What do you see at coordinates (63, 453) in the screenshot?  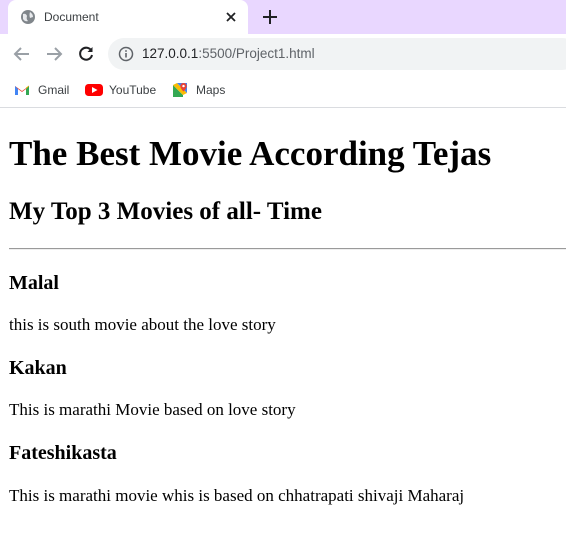 I see `movie-title: Fateshikasta` at bounding box center [63, 453].